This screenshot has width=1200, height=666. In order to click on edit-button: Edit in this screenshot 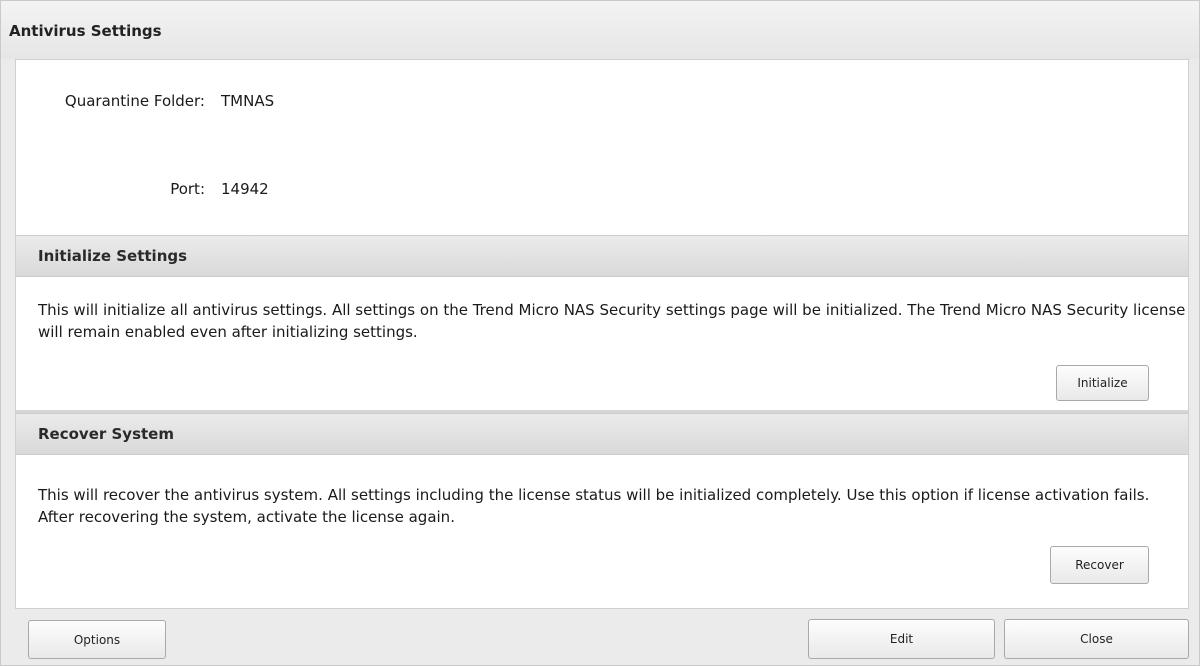, I will do `click(901, 639)`.